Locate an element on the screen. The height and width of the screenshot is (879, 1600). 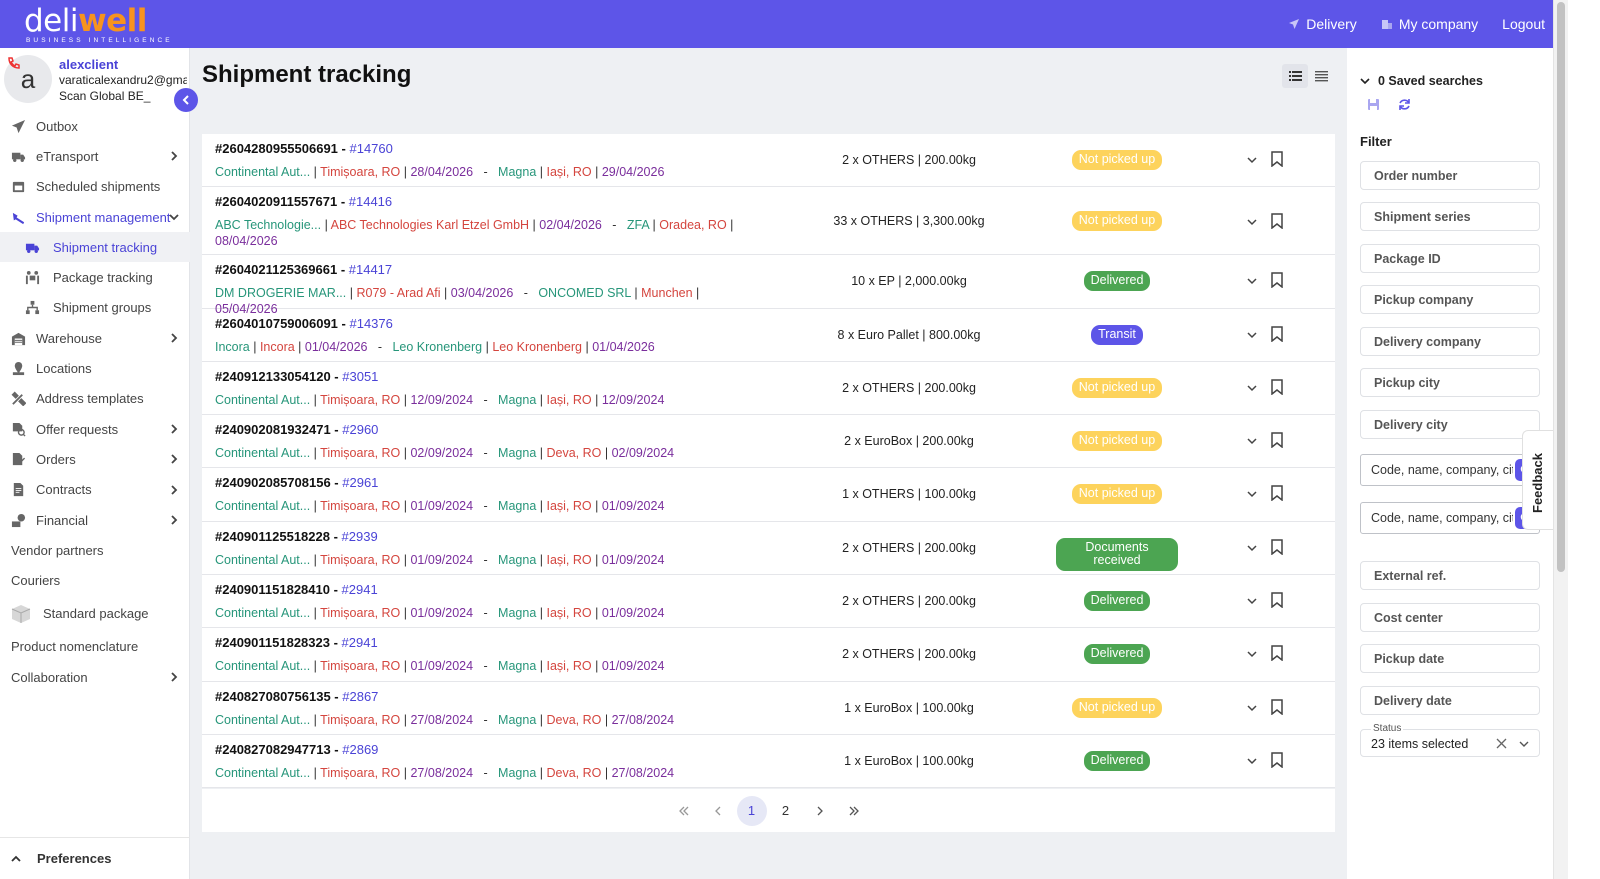
compact-list-view-button is located at coordinates (1321, 76).